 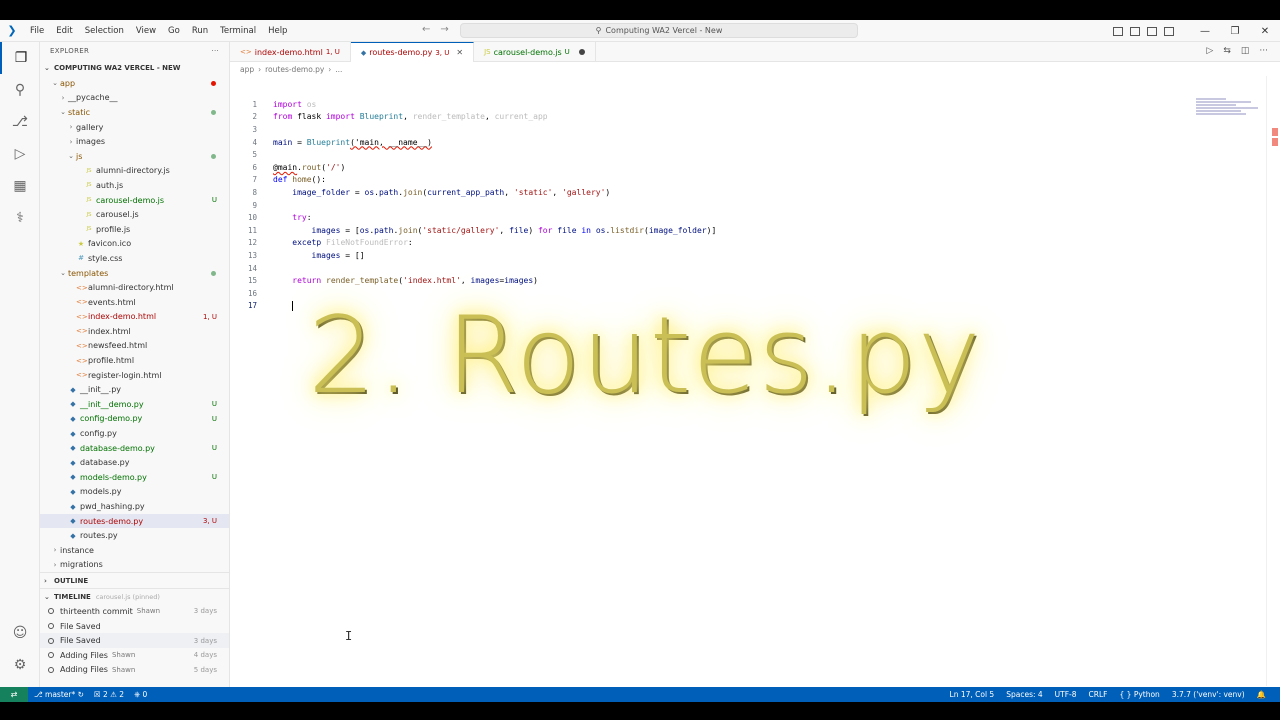 What do you see at coordinates (412, 52) in the screenshot?
I see `tab-routes-demo-py: ◆ routes-demo.py 3, U ✕` at bounding box center [412, 52].